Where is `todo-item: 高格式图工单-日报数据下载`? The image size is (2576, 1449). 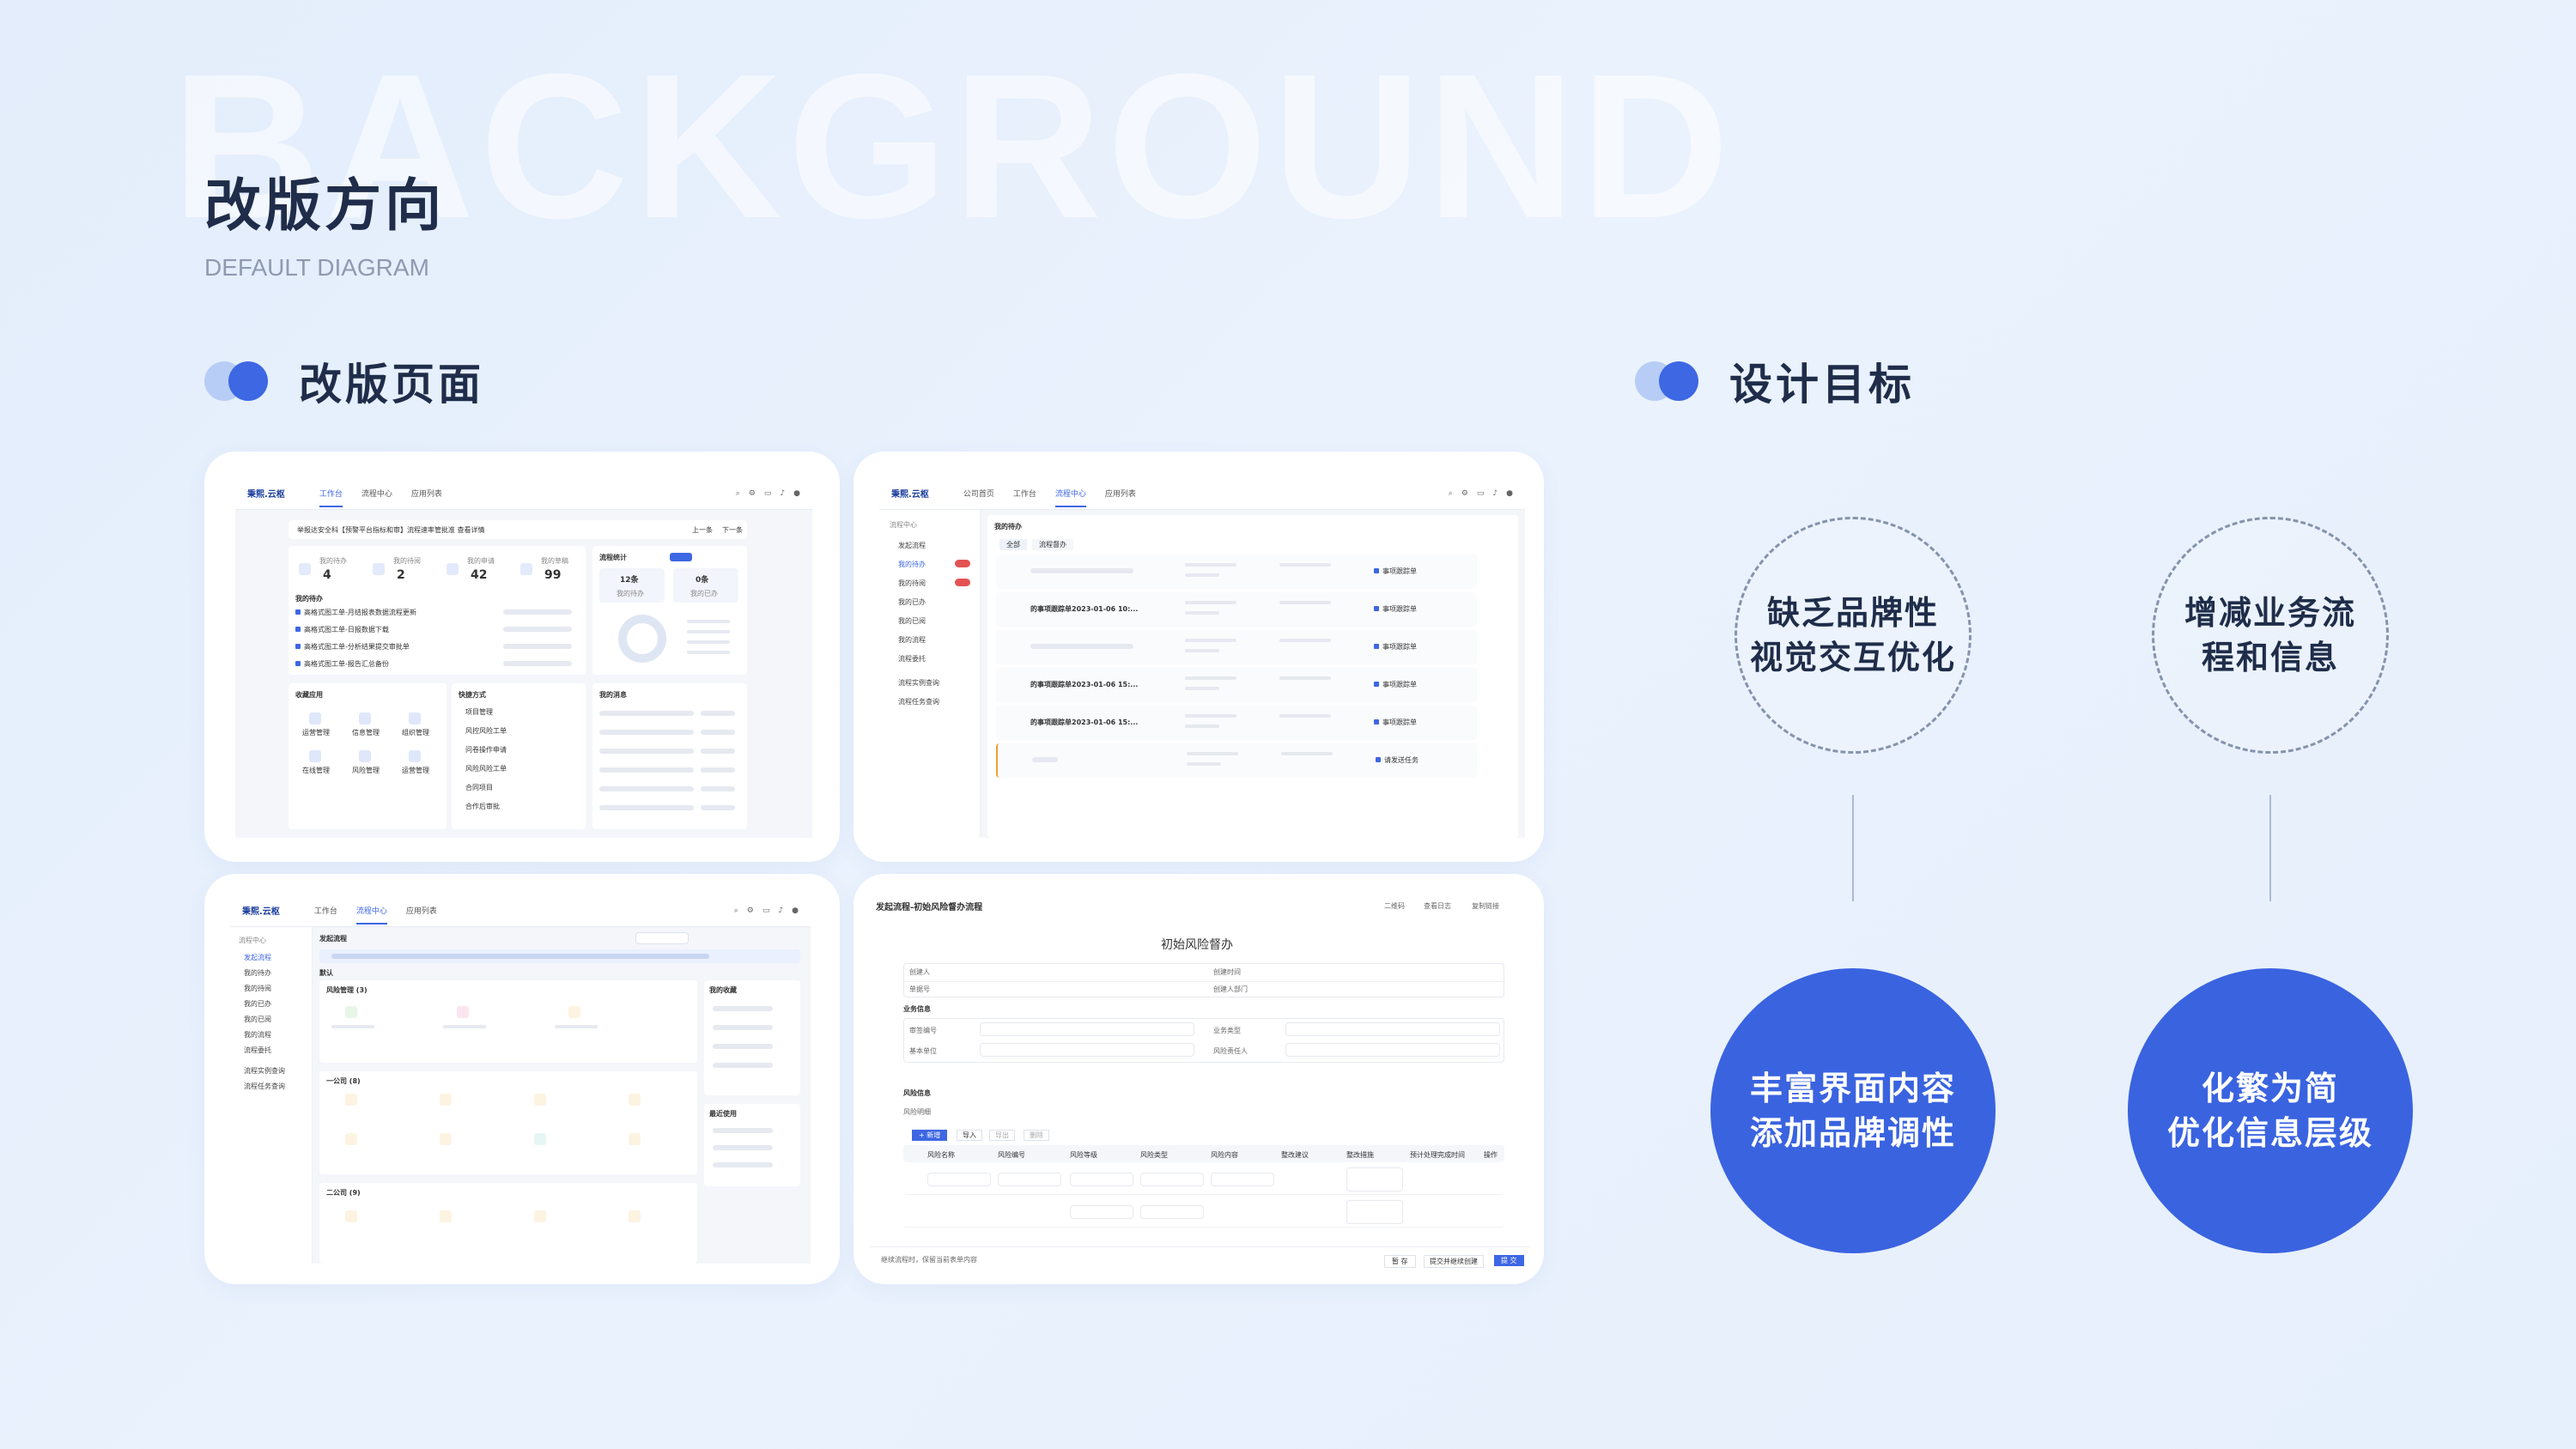 todo-item: 高格式图工单-日报数据下载 is located at coordinates (390, 629).